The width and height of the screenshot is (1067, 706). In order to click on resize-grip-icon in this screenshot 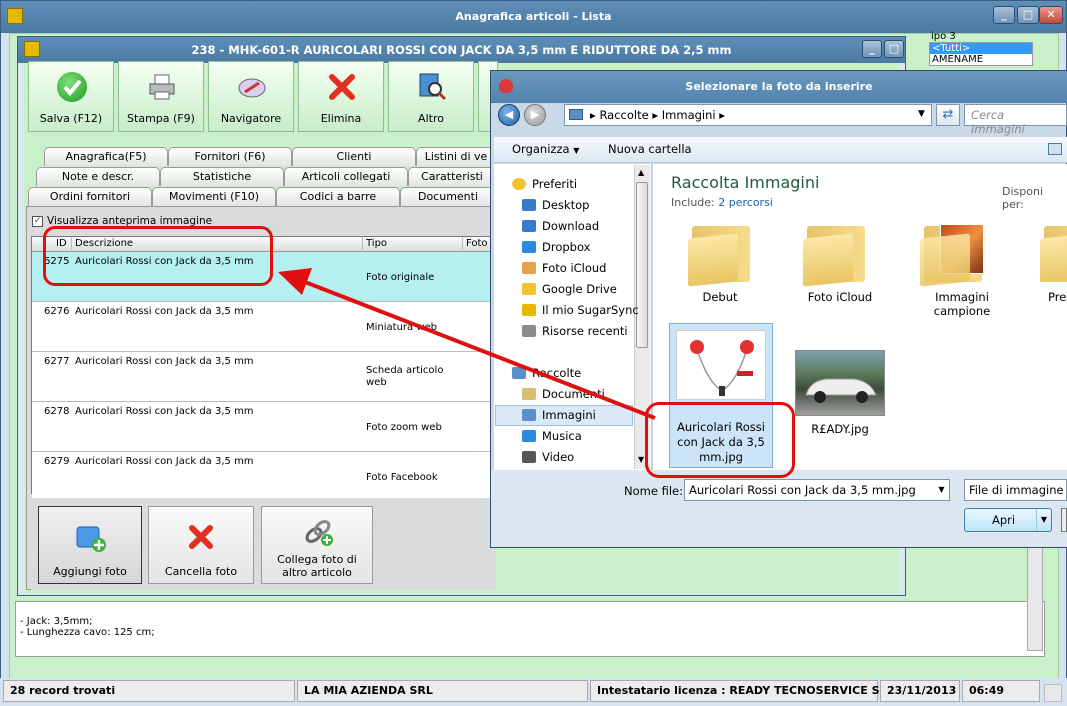, I will do `click(1053, 693)`.